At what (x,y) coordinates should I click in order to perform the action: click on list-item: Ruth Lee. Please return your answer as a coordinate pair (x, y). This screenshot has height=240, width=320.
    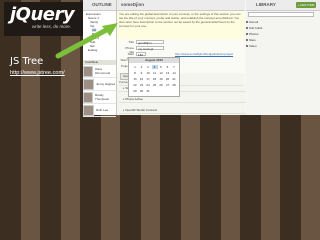
    Looking at the image, I should click on (99, 110).